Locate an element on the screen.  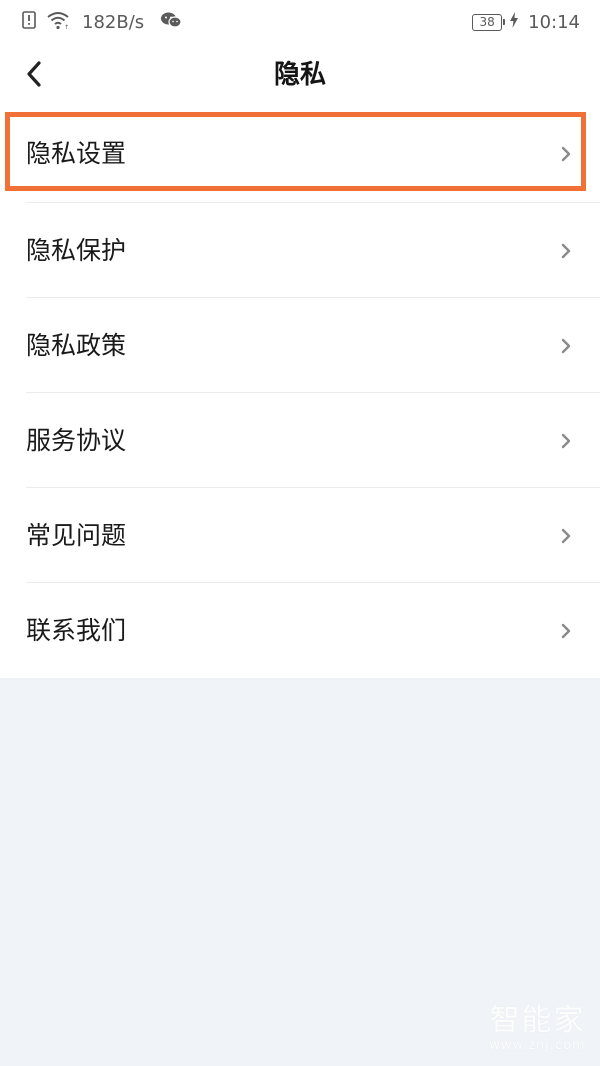
menu-item-service-agreement: 服务协议 is located at coordinates (300, 440).